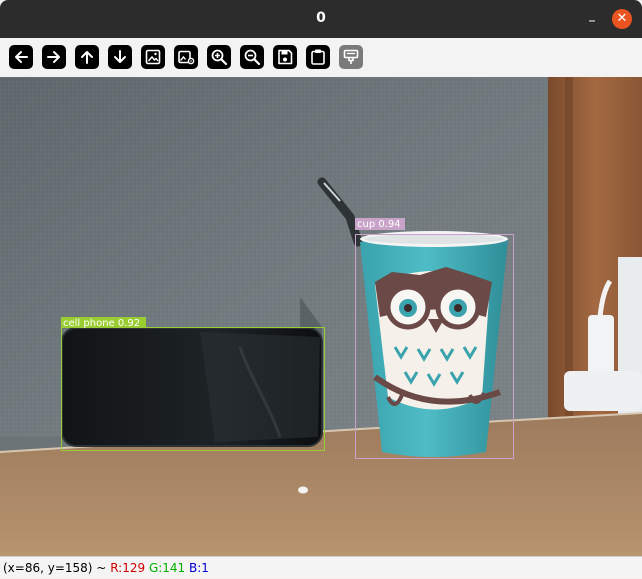  I want to click on toolbar, so click(321, 58).